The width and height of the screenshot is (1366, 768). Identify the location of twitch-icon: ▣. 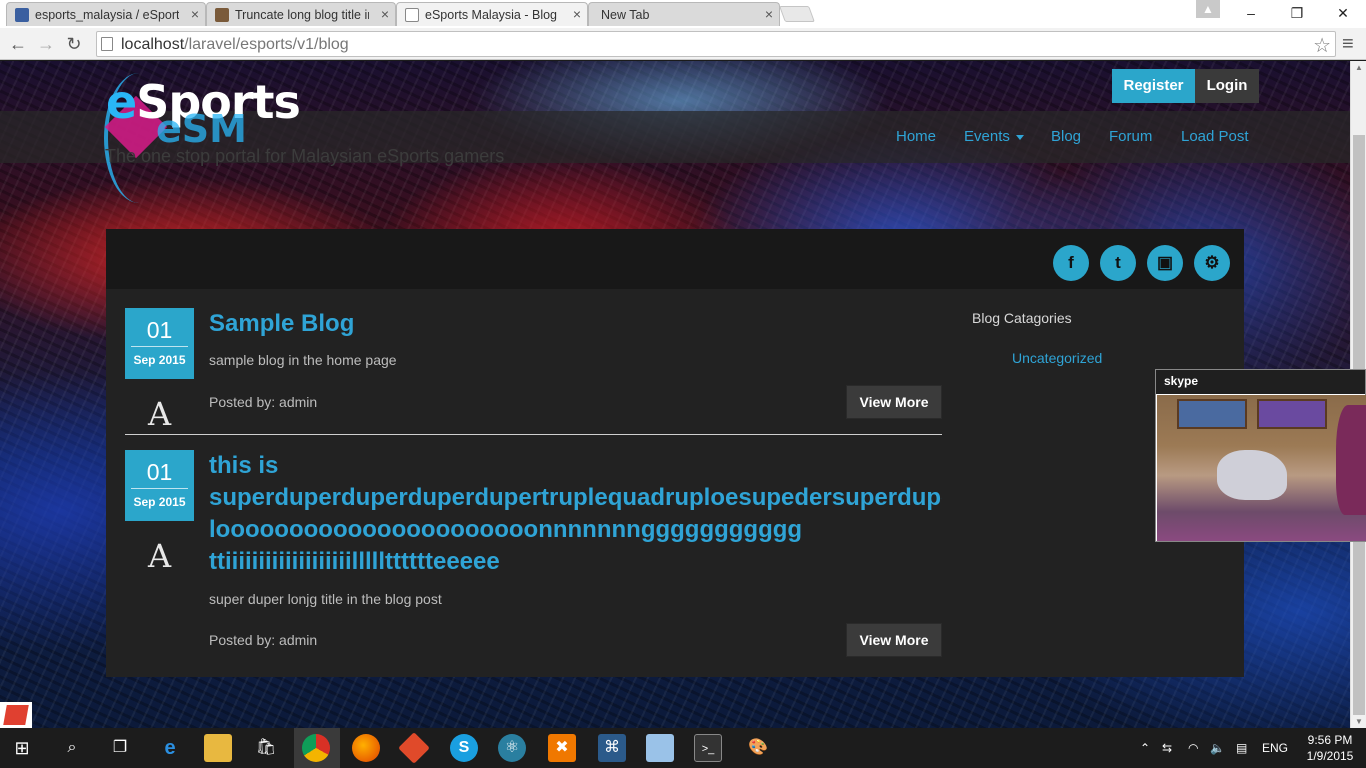
(1165, 263).